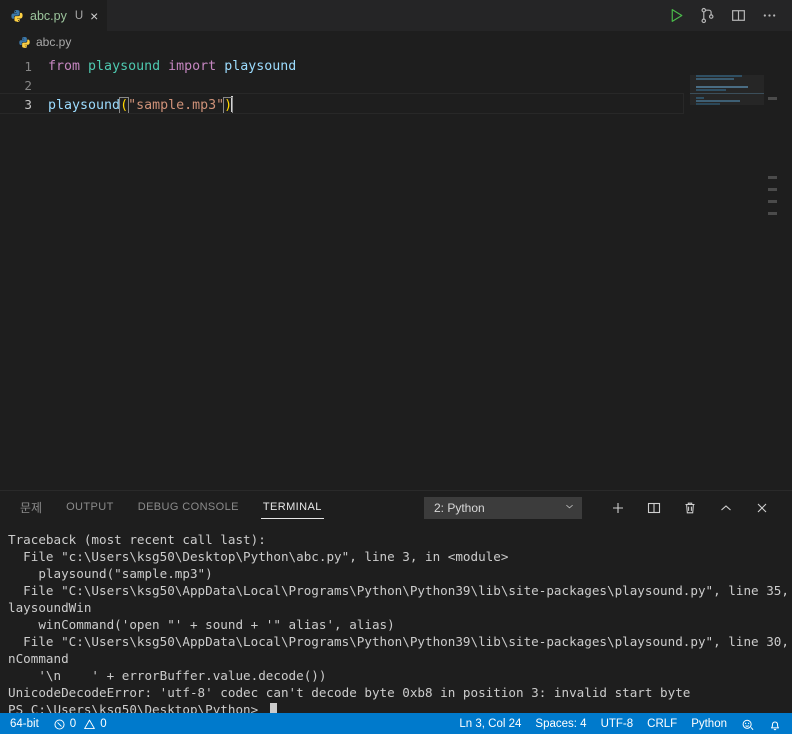 The width and height of the screenshot is (792, 734). What do you see at coordinates (387, 15) in the screenshot?
I see `tab-bar-empty-space` at bounding box center [387, 15].